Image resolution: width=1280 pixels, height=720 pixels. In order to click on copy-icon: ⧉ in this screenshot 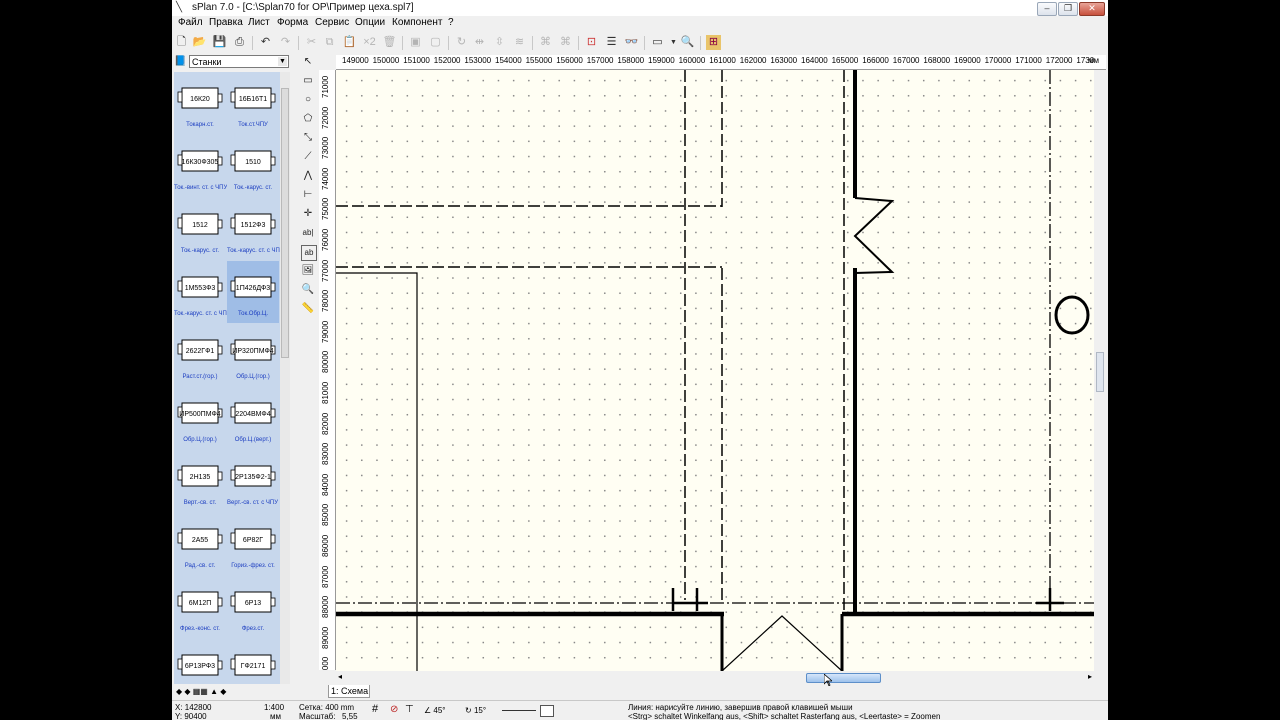, I will do `click(329, 42)`.